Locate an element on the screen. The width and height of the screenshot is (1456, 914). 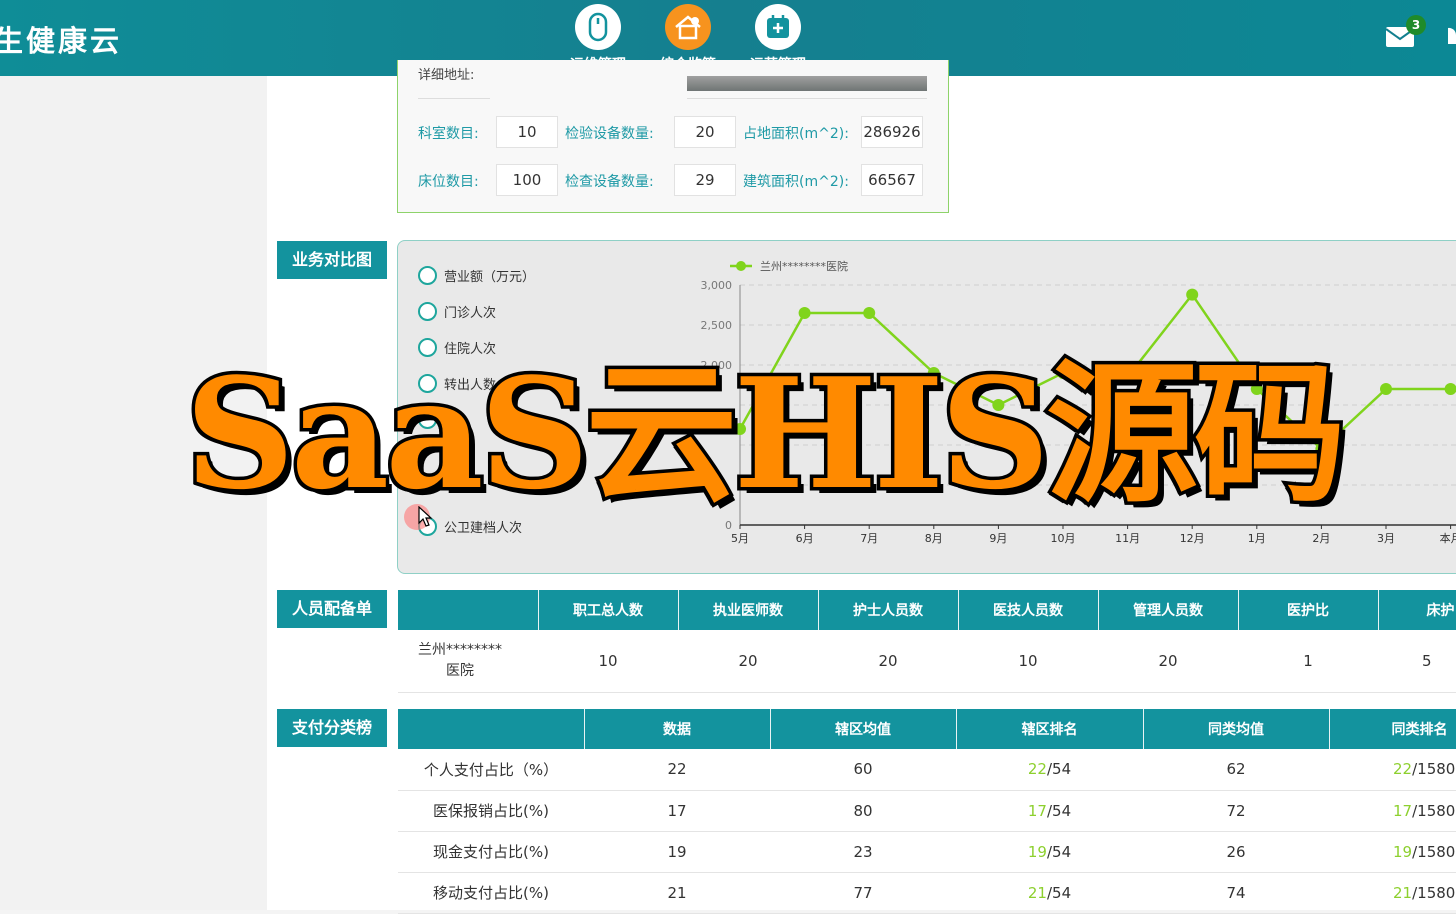
x-tick-label: 本月 is located at coordinates (1448, 538).